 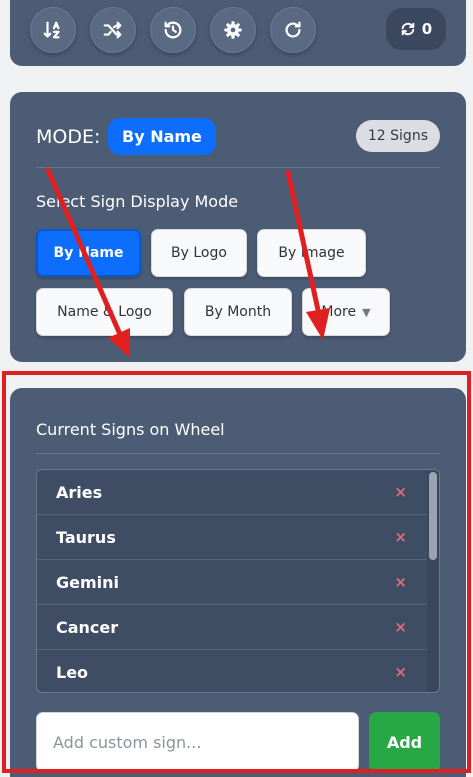 What do you see at coordinates (404, 742) in the screenshot?
I see `add-sign-button: Add` at bounding box center [404, 742].